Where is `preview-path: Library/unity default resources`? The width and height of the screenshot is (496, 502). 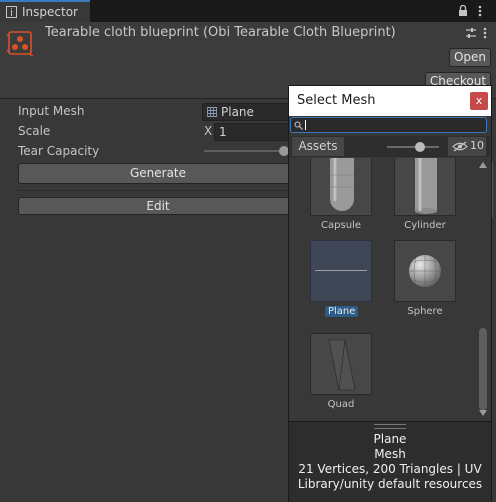
preview-path: Library/unity default resources is located at coordinates (390, 484).